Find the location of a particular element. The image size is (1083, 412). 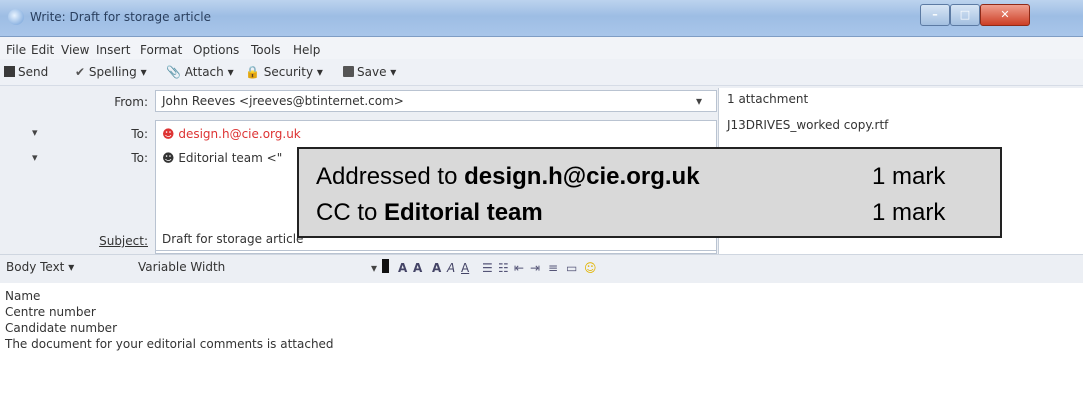

body-line-candidate: Candidate number is located at coordinates (61, 328).